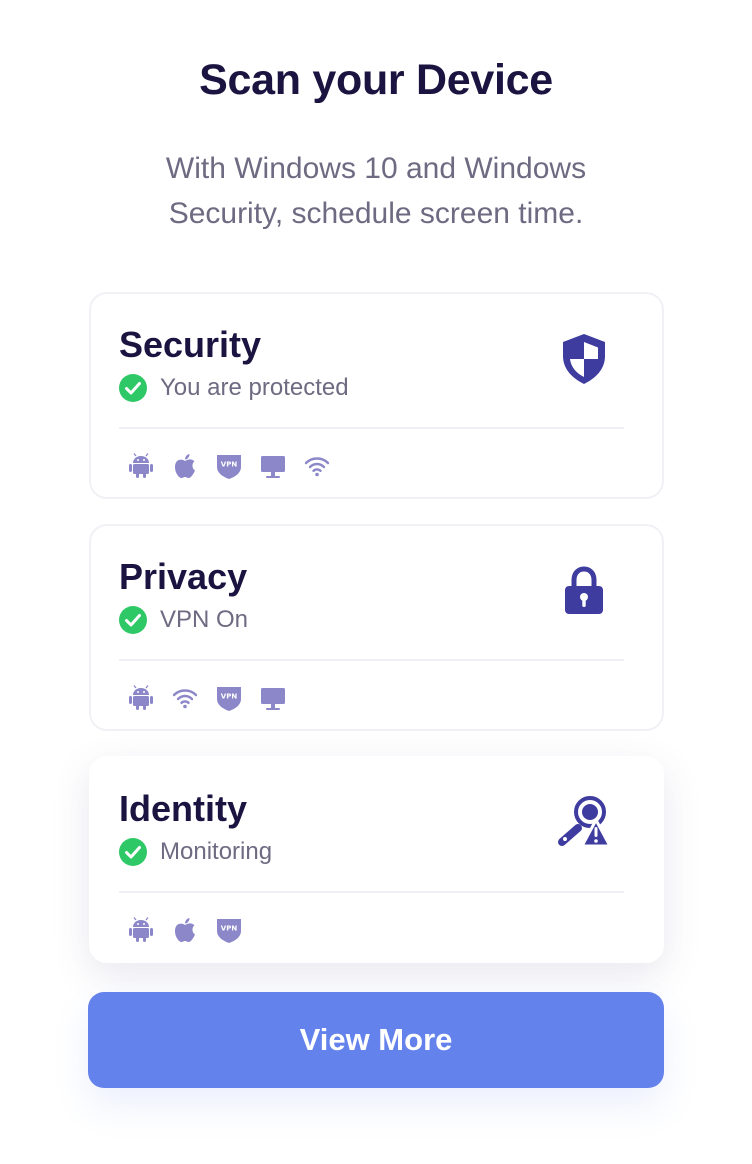 The image size is (752, 1164). What do you see at coordinates (584, 359) in the screenshot?
I see `shield-icon` at bounding box center [584, 359].